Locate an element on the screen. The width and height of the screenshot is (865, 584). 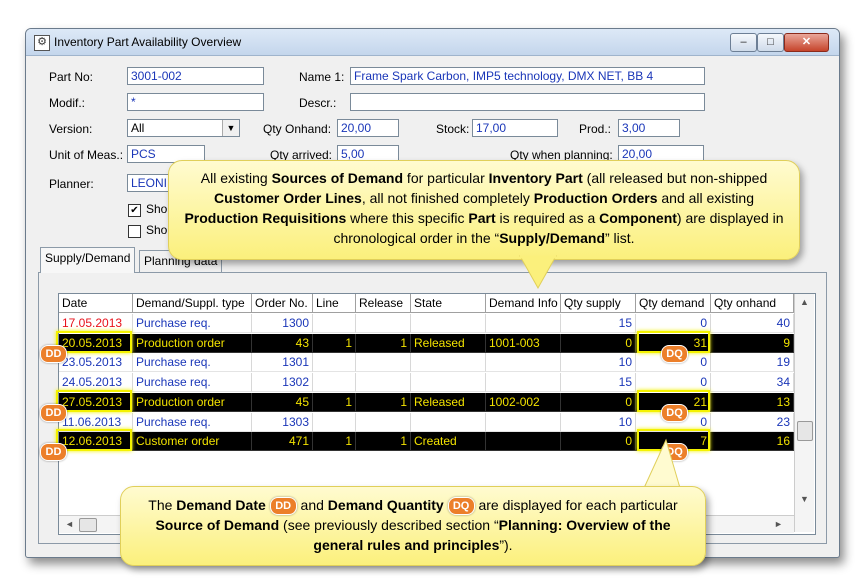
callout-top-text-2: for particular is located at coordinates (446, 178).